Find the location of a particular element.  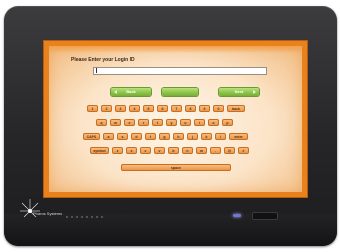

key-7: 7 is located at coordinates (176, 108).